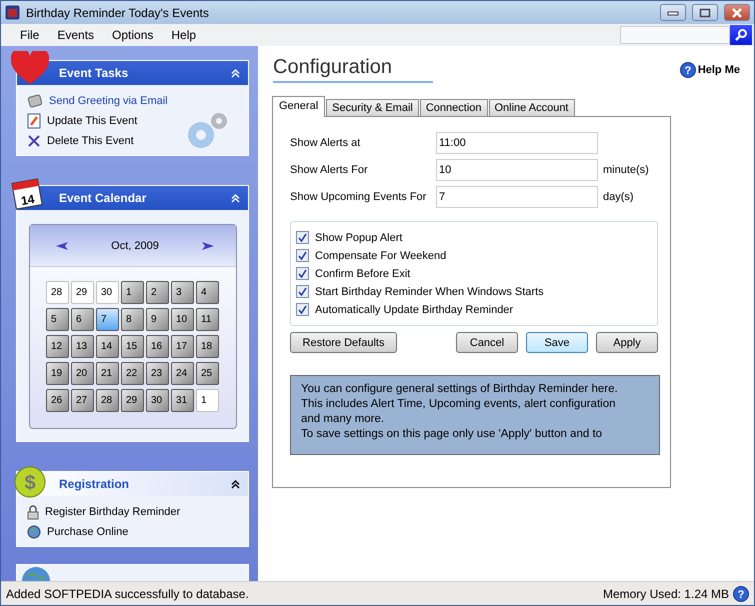  I want to click on search-button, so click(741, 35).